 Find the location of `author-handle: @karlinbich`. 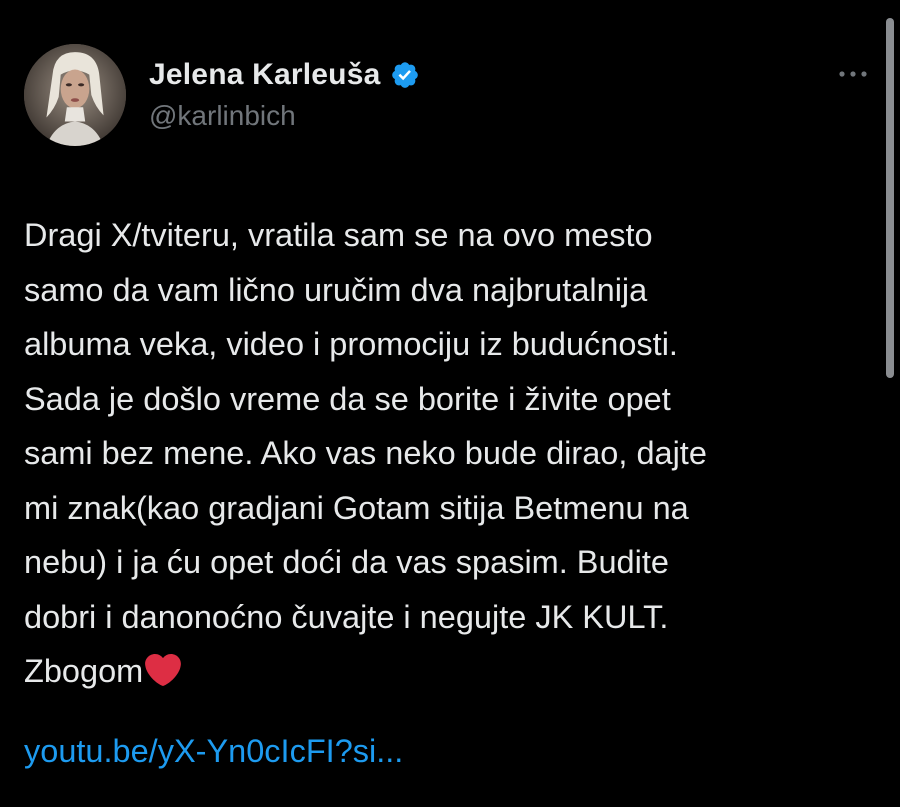

author-handle: @karlinbich is located at coordinates (222, 116).